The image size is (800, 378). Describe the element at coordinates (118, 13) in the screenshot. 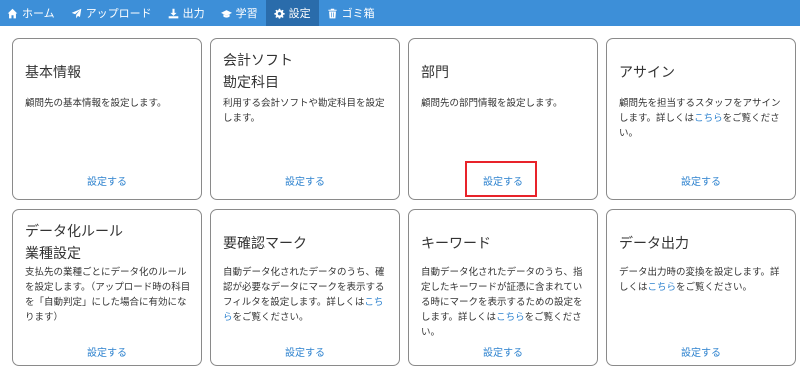

I see `nav-label: アップロード` at that location.